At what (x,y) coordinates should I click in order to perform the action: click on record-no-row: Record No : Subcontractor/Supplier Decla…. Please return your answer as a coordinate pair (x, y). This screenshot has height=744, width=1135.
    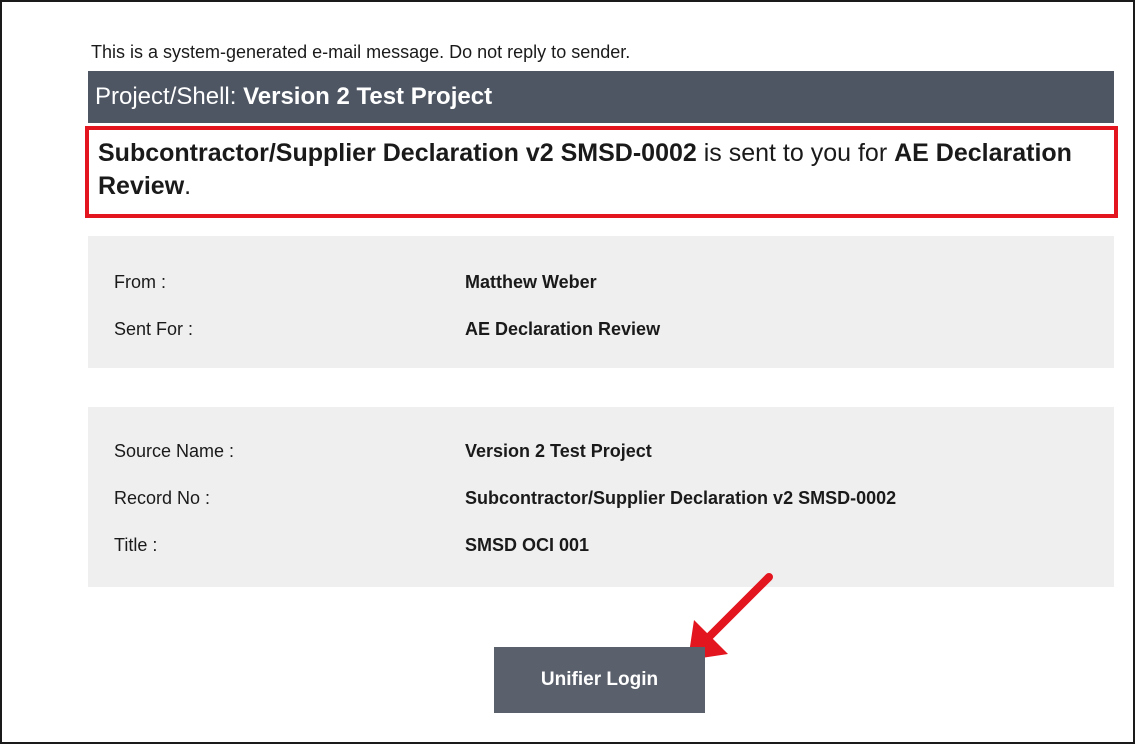
    Looking at the image, I should click on (614, 498).